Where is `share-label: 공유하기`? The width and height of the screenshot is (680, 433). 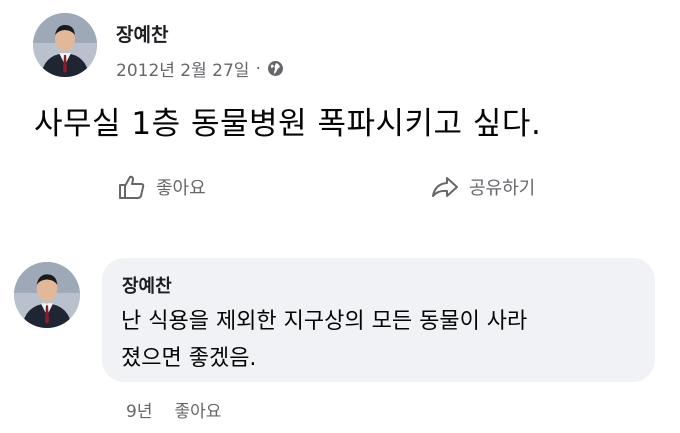
share-label: 공유하기 is located at coordinates (502, 188).